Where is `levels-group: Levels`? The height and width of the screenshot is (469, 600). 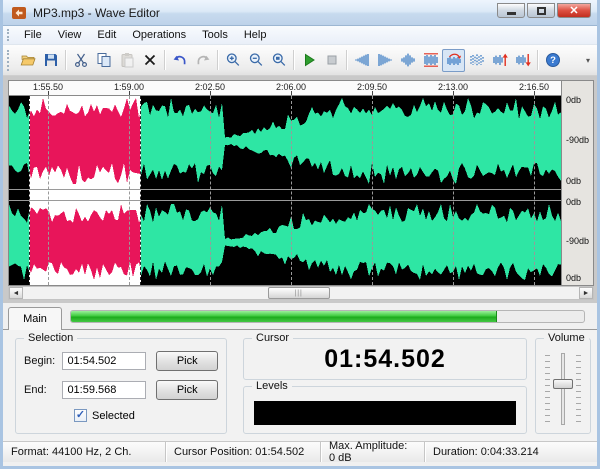
levels-group: Levels is located at coordinates (385, 407).